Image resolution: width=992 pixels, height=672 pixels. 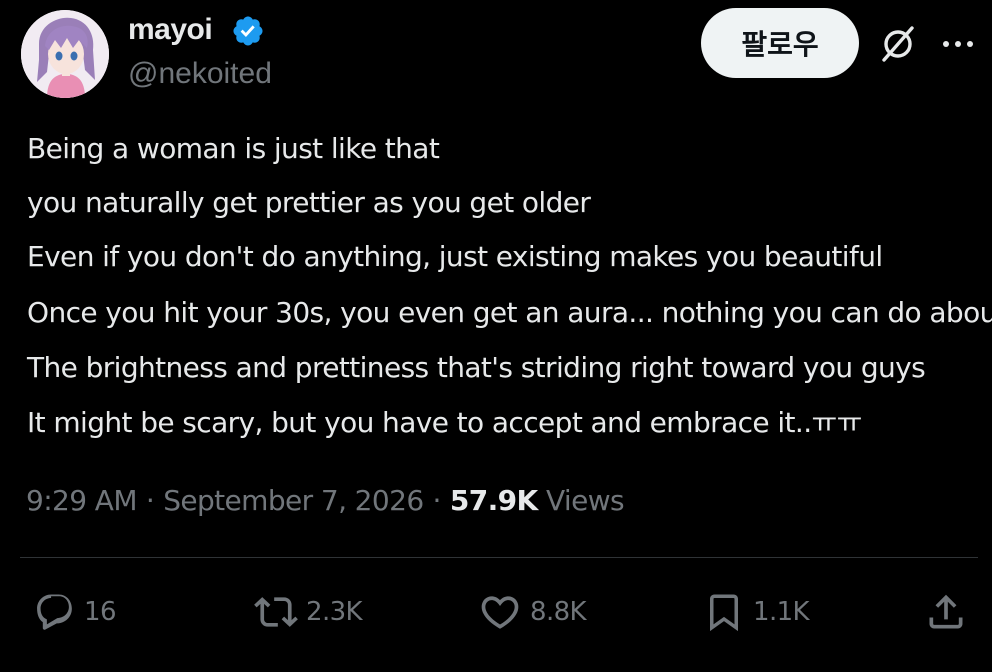 I want to click on bookmark-button: 1.1K, so click(x=756, y=612).